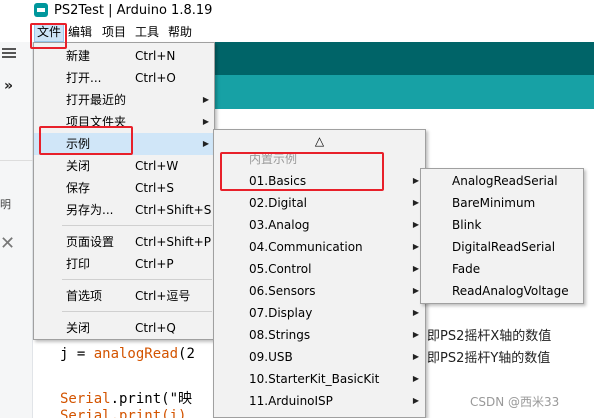  What do you see at coordinates (466, 269) in the screenshot?
I see `menu-item-label: Fade` at bounding box center [466, 269].